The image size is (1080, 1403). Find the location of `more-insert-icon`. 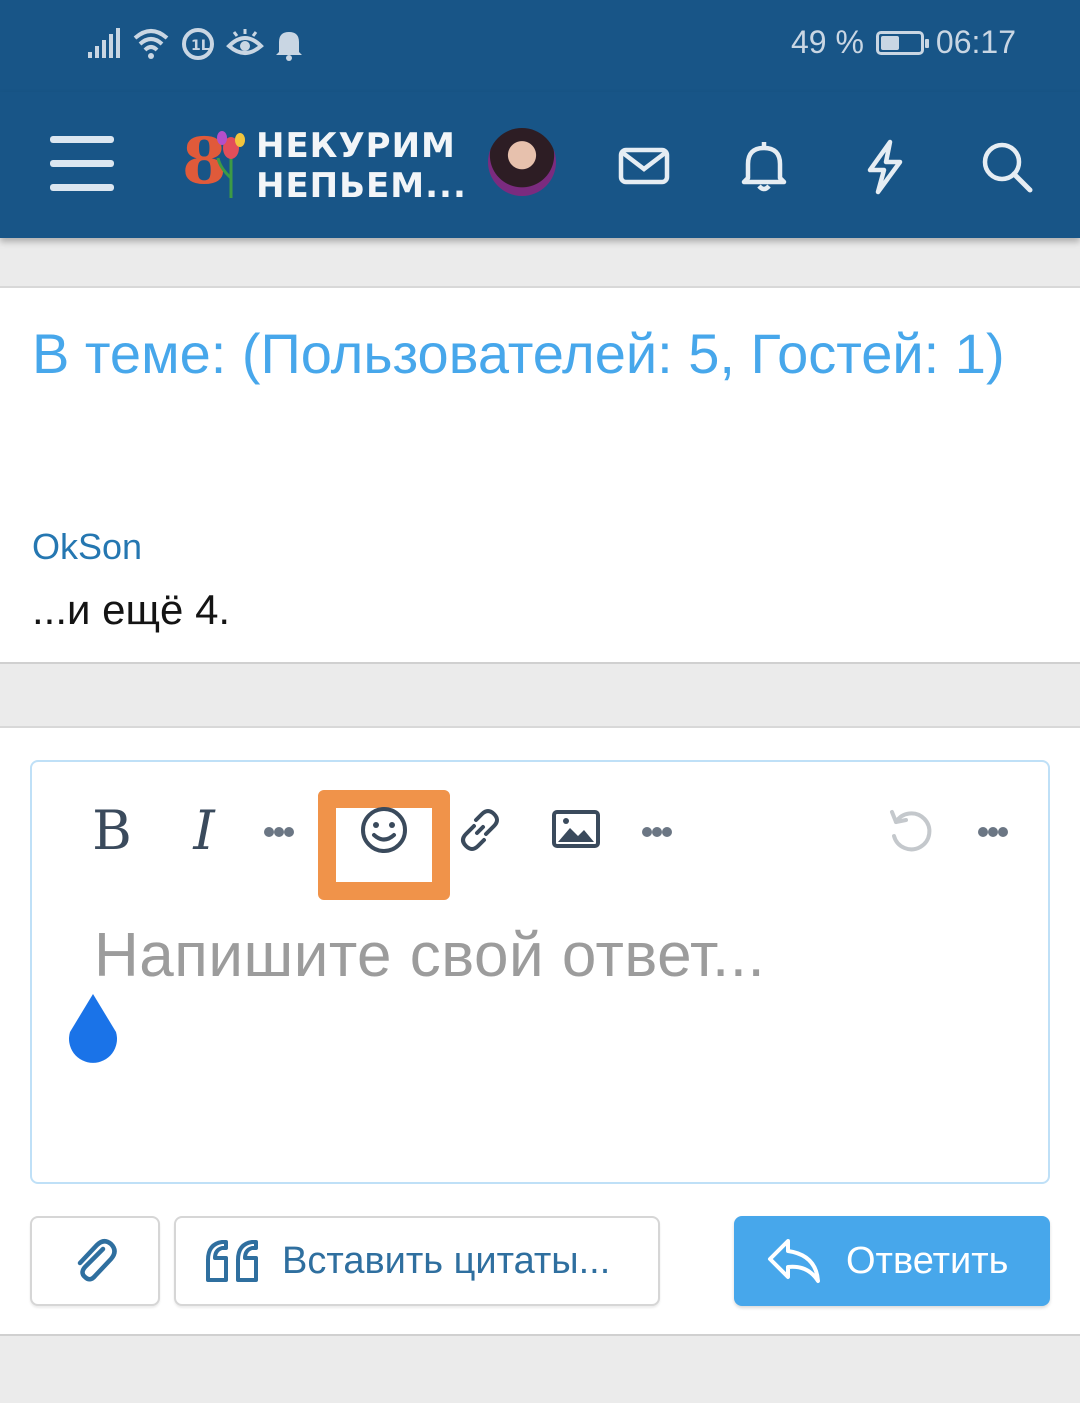

more-insert-icon is located at coordinates (657, 832).